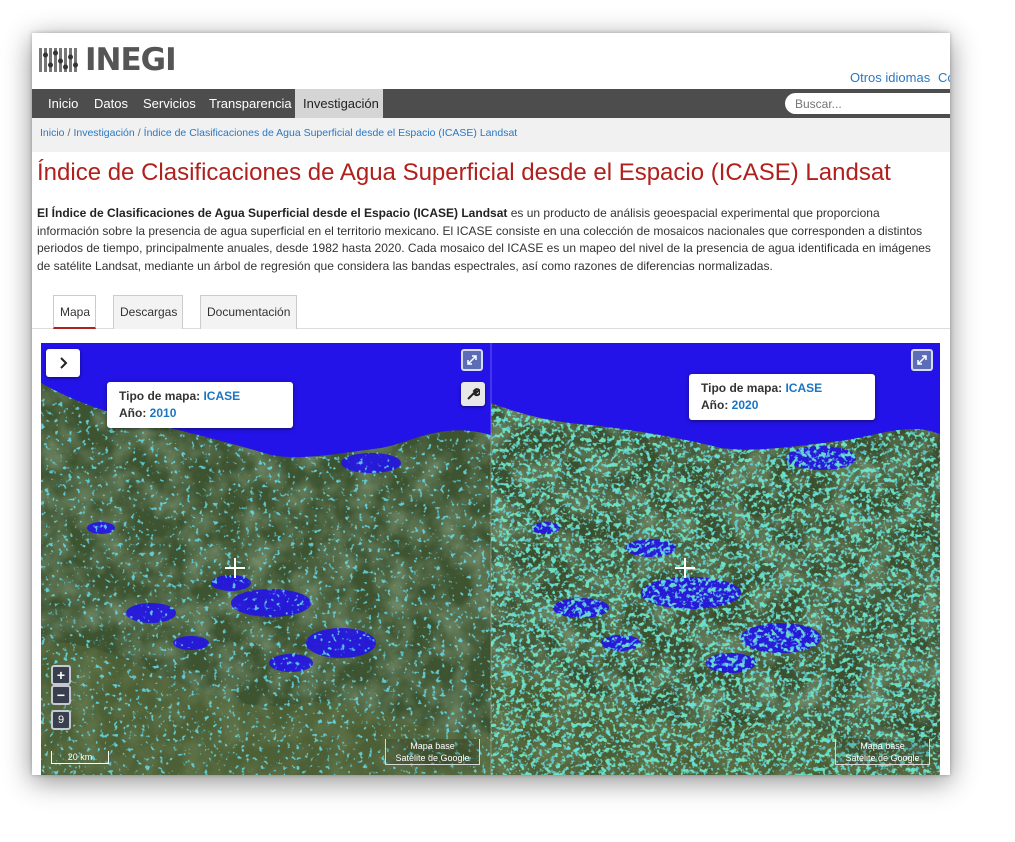 This screenshot has width=1015, height=842. Describe the element at coordinates (339, 103) in the screenshot. I see `nav-item-investigacion: Investigación` at that location.